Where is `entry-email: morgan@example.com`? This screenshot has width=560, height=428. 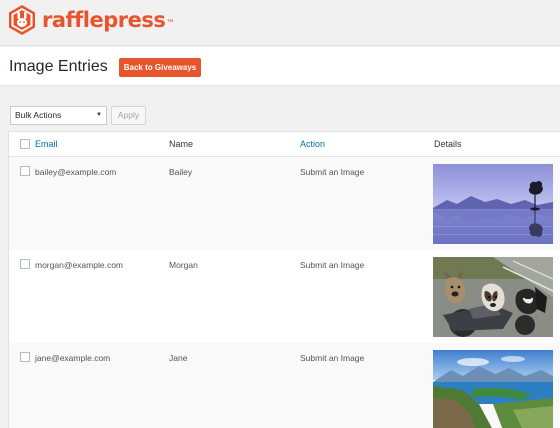
entry-email: morgan@example.com is located at coordinates (79, 265).